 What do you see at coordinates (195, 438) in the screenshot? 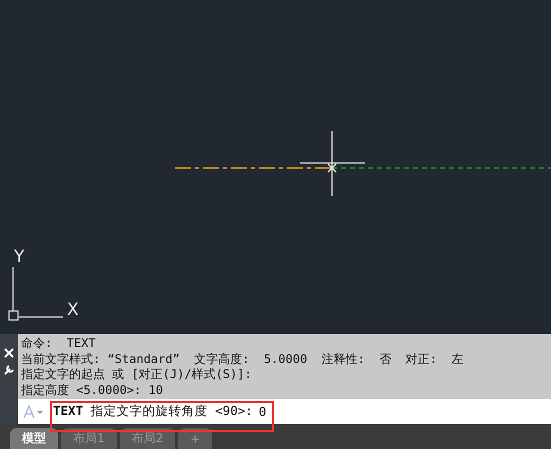
I see `layout-tab: +` at bounding box center [195, 438].